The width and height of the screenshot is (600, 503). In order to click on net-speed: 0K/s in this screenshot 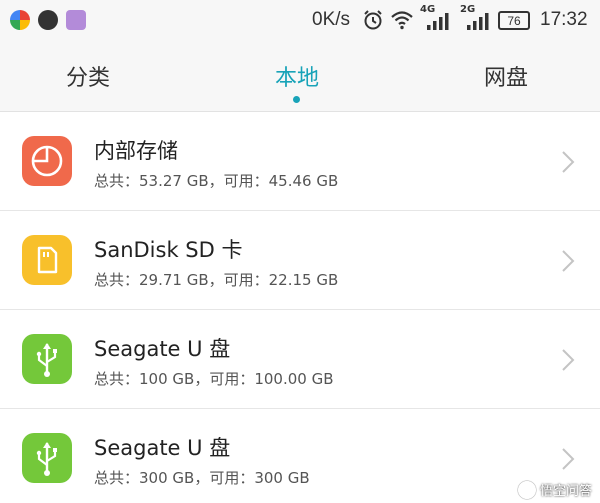, I will do `click(331, 19)`.